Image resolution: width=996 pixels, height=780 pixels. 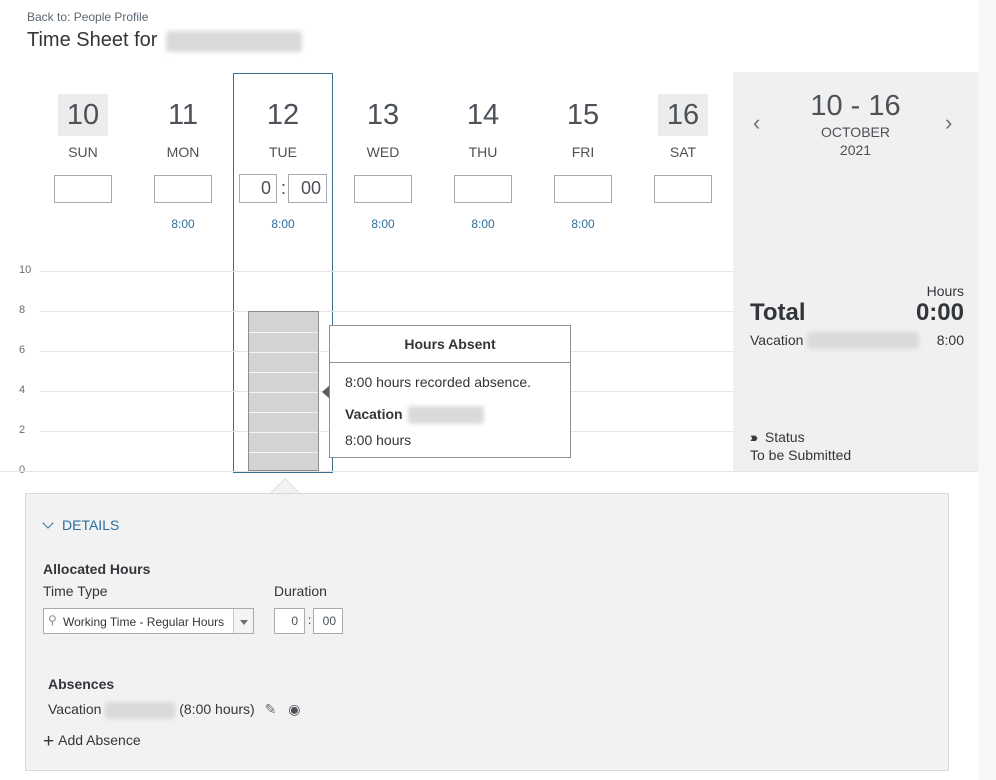 What do you see at coordinates (777, 340) in the screenshot?
I see `vacation-summary-label: Vacation` at bounding box center [777, 340].